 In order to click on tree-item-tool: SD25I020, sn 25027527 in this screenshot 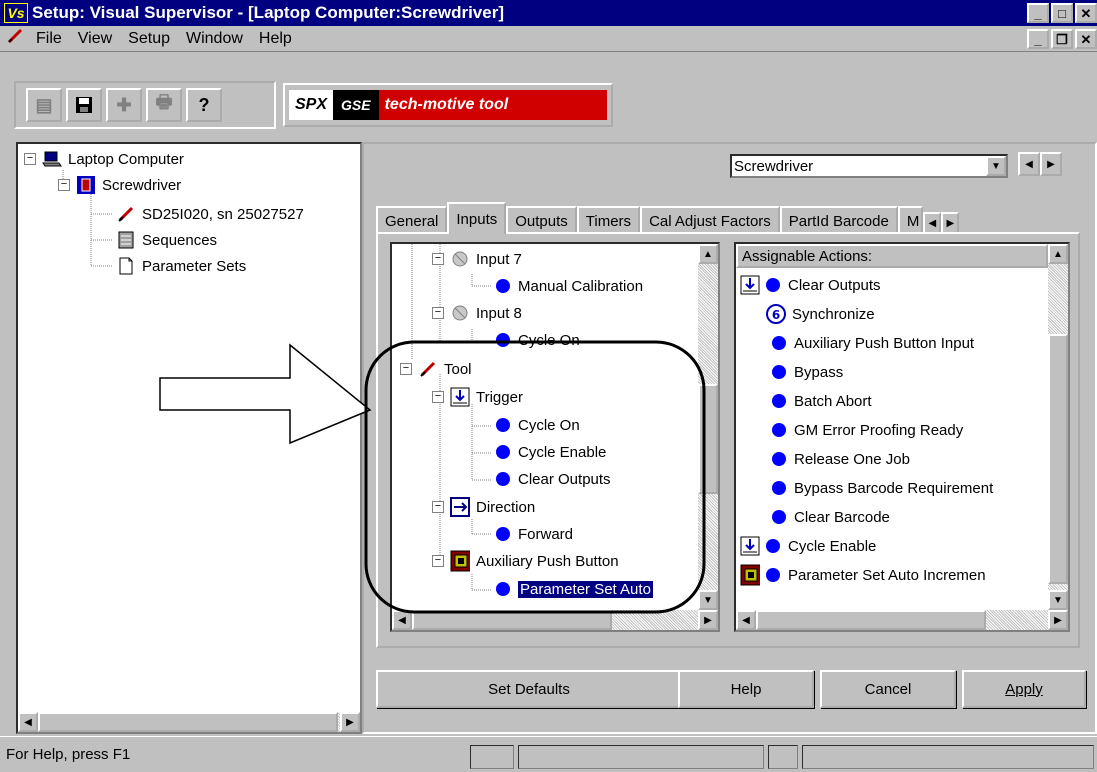, I will do `click(210, 214)`.